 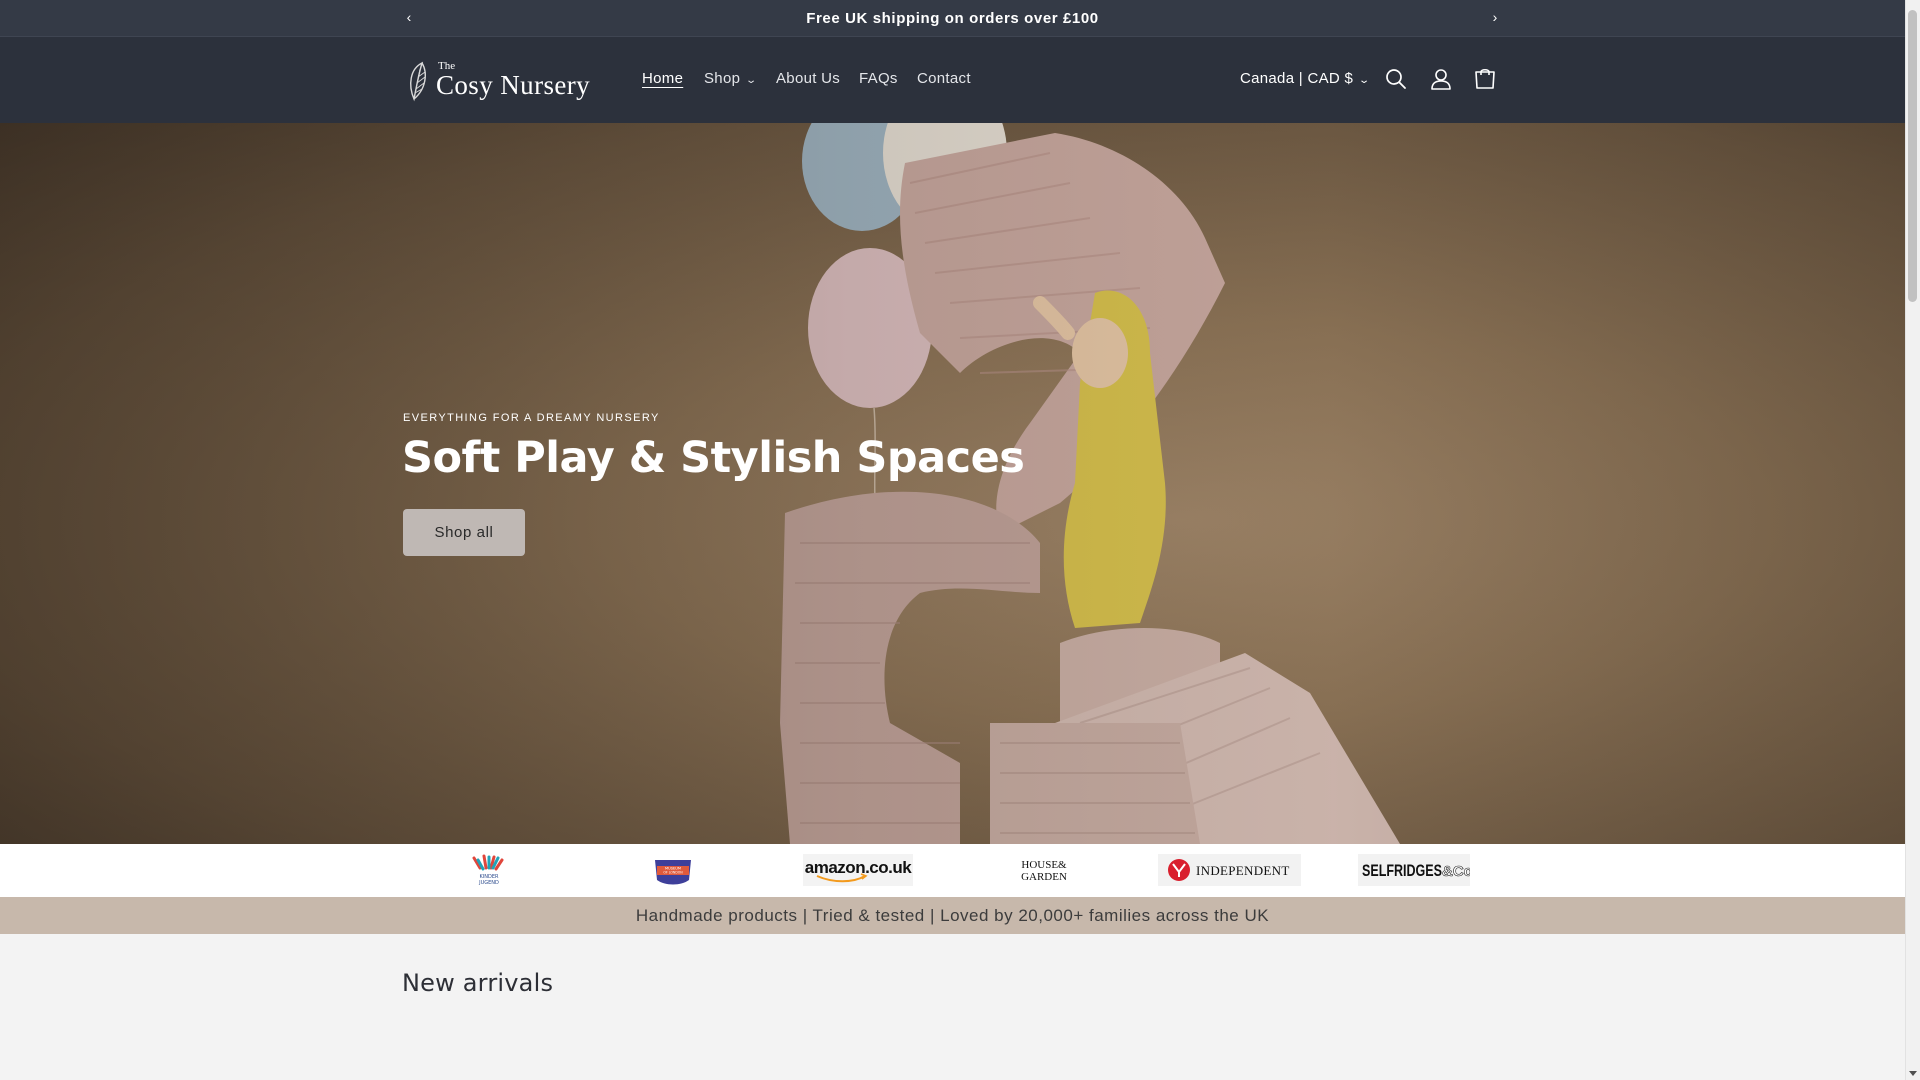 I want to click on nav-shop-label: Shop, so click(x=722, y=78).